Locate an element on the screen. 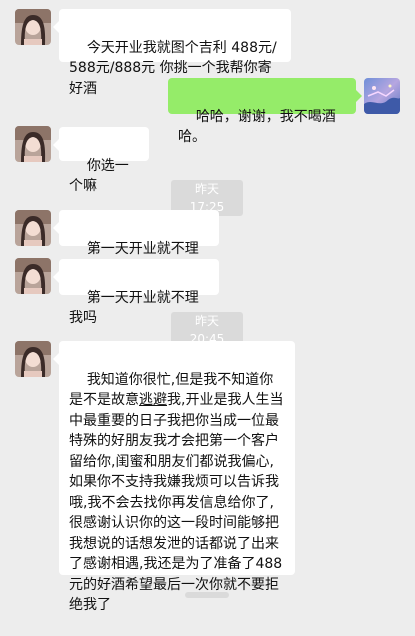  my-message-bubble: 哈哈，谢谢，我不喝酒哈。 is located at coordinates (265, 111).